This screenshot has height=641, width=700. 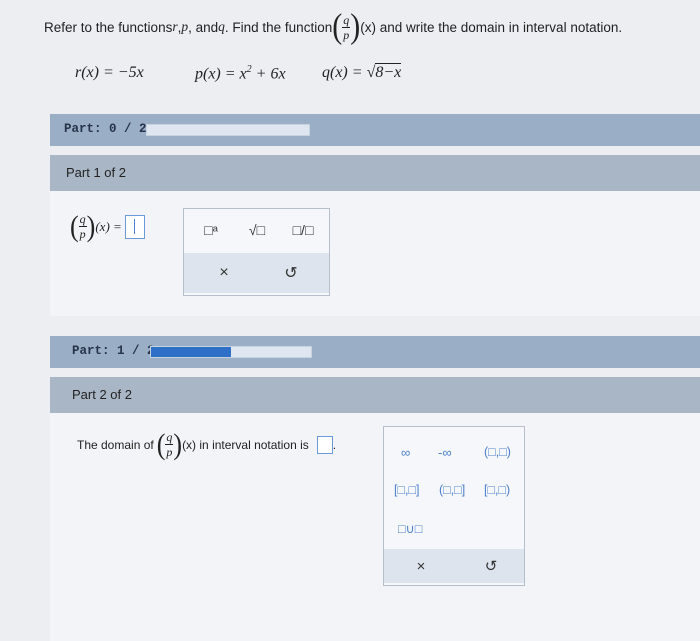 I want to click on prompt-text: The domain of, so click(x=115, y=444).